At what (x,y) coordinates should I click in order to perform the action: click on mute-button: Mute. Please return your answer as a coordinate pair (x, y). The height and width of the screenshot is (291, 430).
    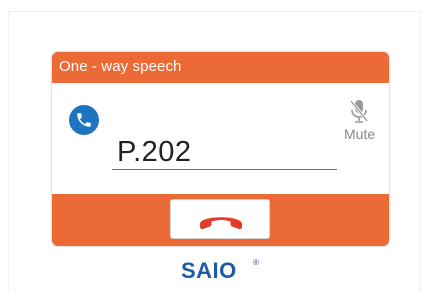
    Looking at the image, I should click on (362, 122).